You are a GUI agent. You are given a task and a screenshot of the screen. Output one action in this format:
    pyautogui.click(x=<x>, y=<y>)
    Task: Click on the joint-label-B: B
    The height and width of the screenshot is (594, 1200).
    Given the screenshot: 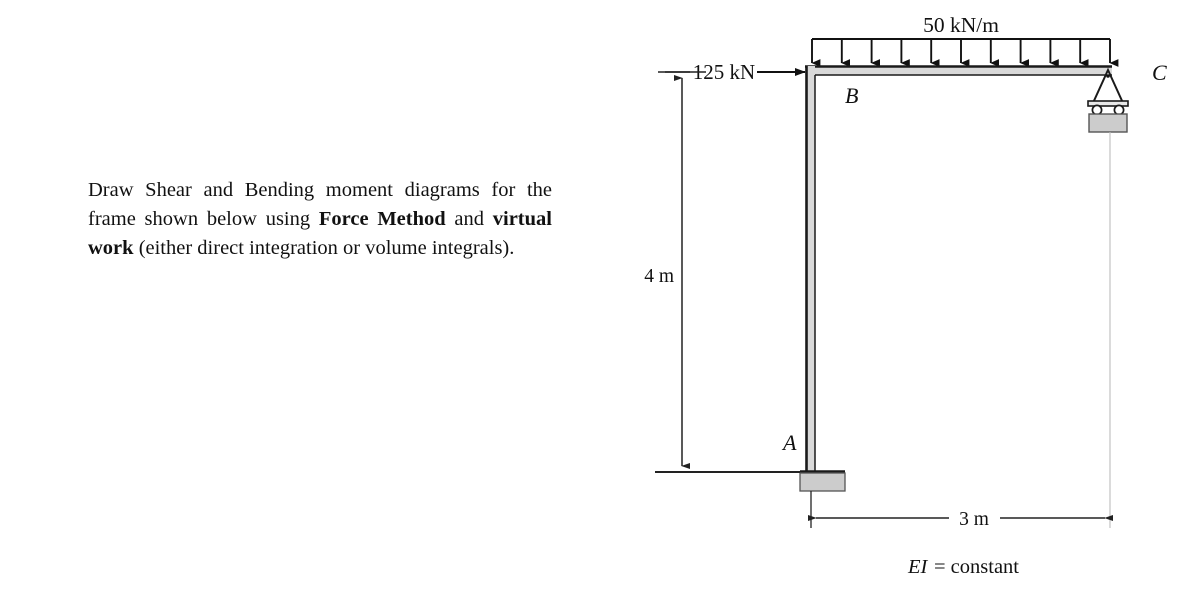 What is the action you would take?
    pyautogui.click(x=851, y=95)
    